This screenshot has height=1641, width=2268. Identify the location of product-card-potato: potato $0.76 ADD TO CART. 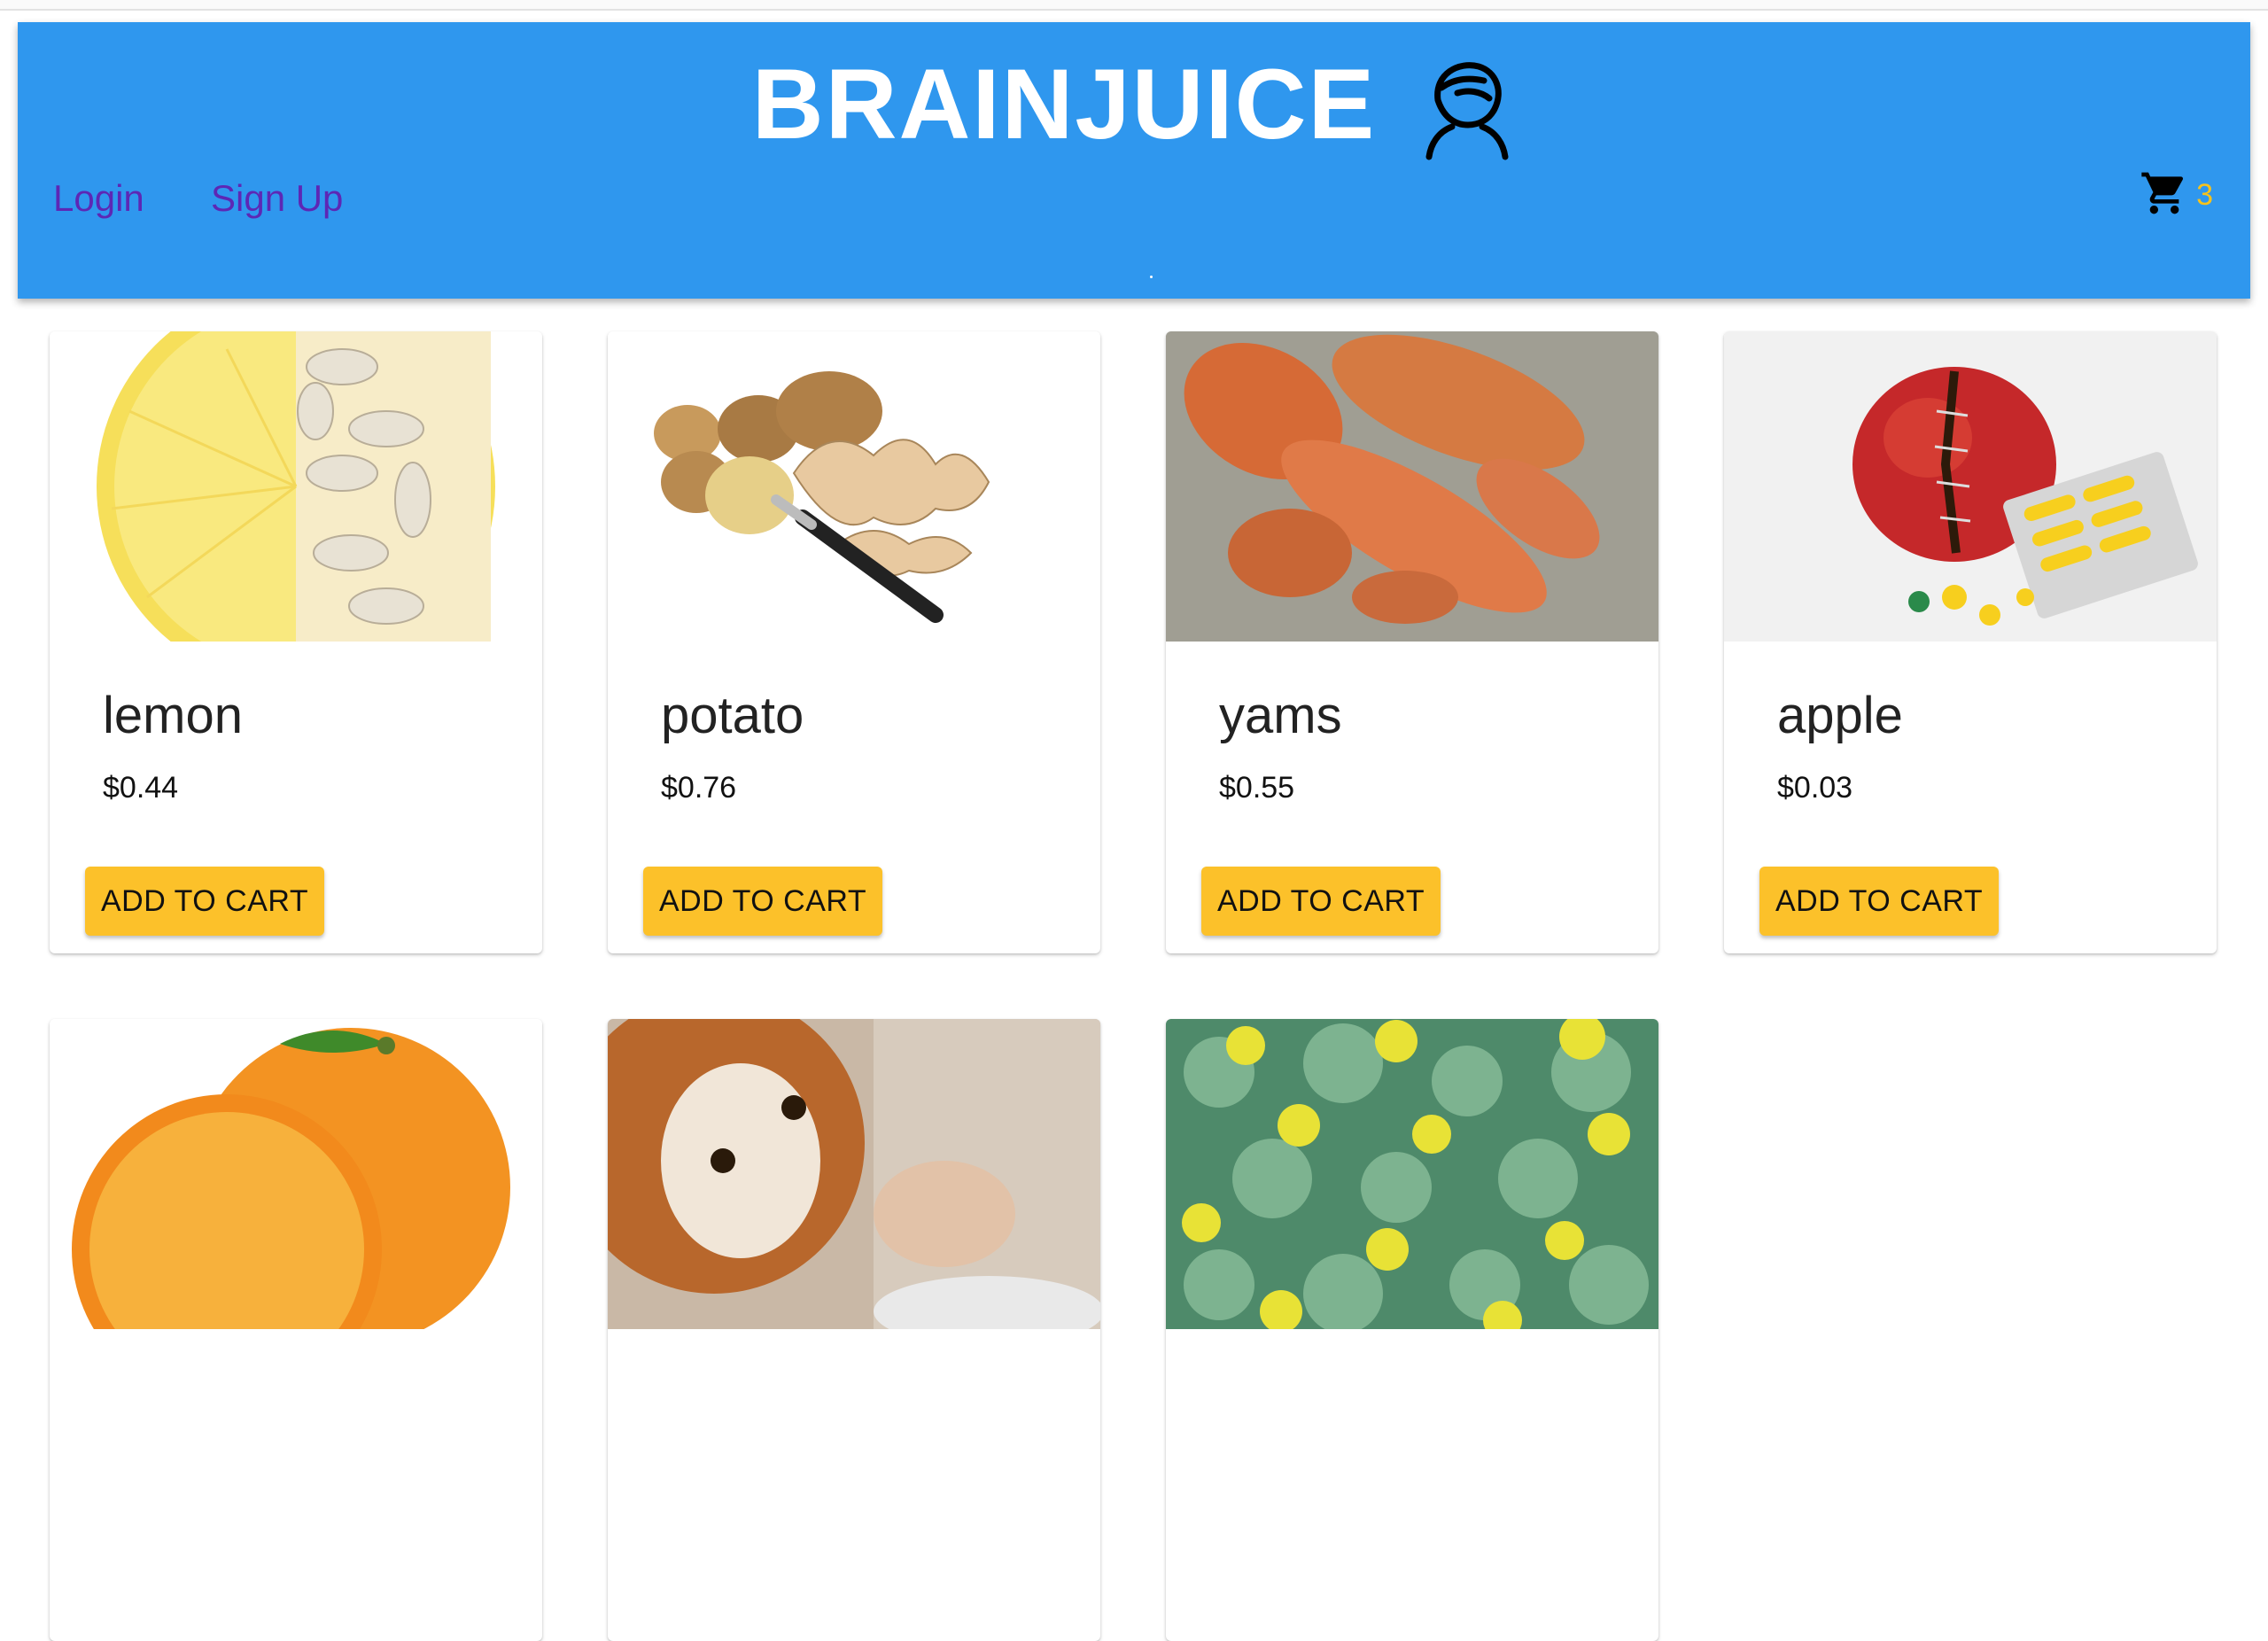
(854, 642).